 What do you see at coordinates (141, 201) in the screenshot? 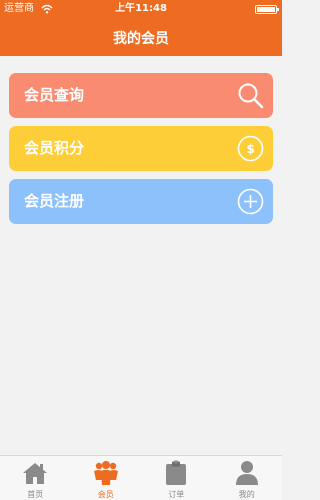
I see `member-register-button: 会员注册` at bounding box center [141, 201].